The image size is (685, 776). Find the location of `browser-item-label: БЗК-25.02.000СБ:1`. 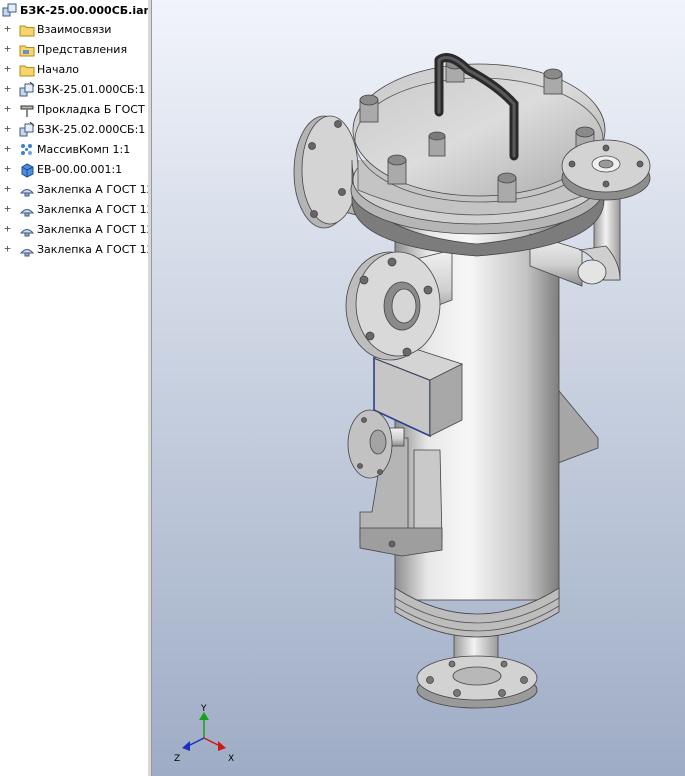

browser-item-label: БЗК-25.02.000СБ:1 is located at coordinates (91, 129).